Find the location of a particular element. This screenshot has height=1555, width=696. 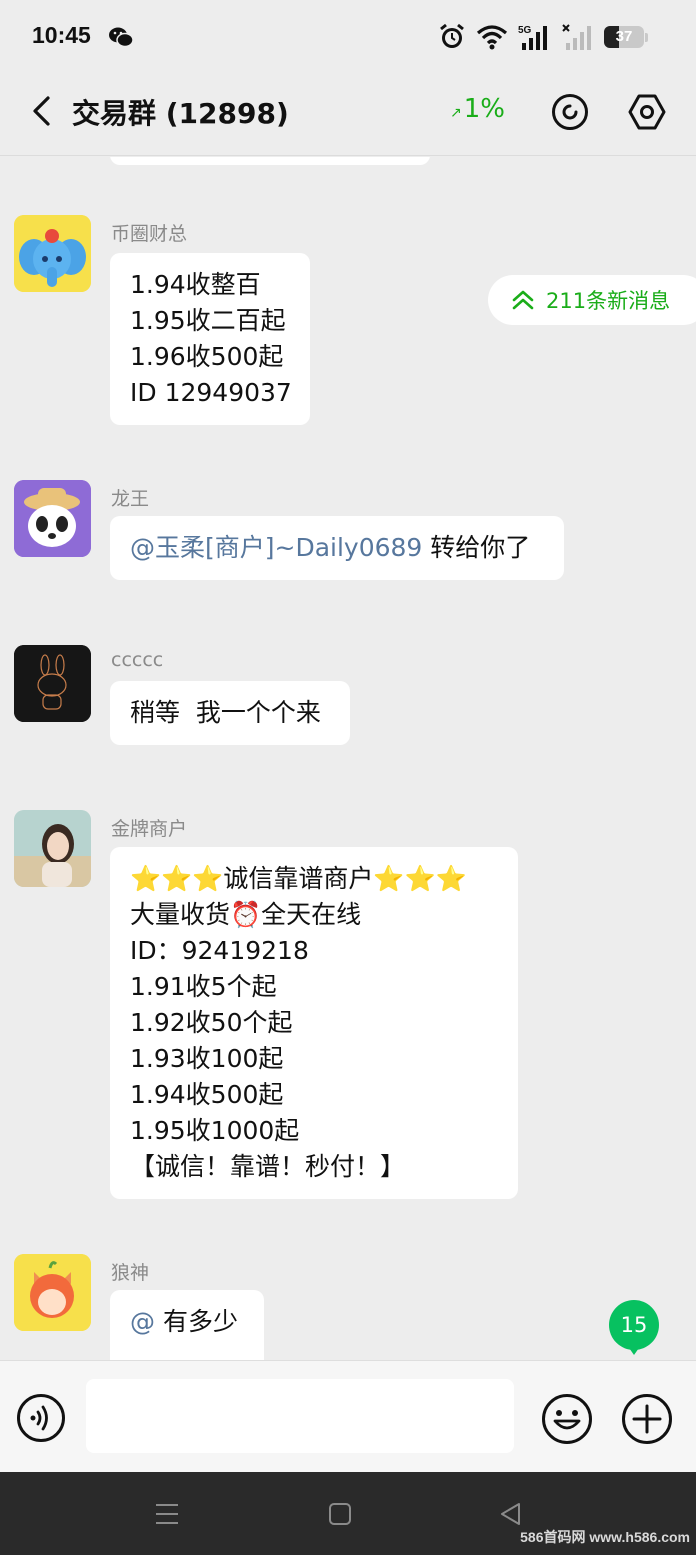

message-line: 1.94收整百 is located at coordinates (195, 284).